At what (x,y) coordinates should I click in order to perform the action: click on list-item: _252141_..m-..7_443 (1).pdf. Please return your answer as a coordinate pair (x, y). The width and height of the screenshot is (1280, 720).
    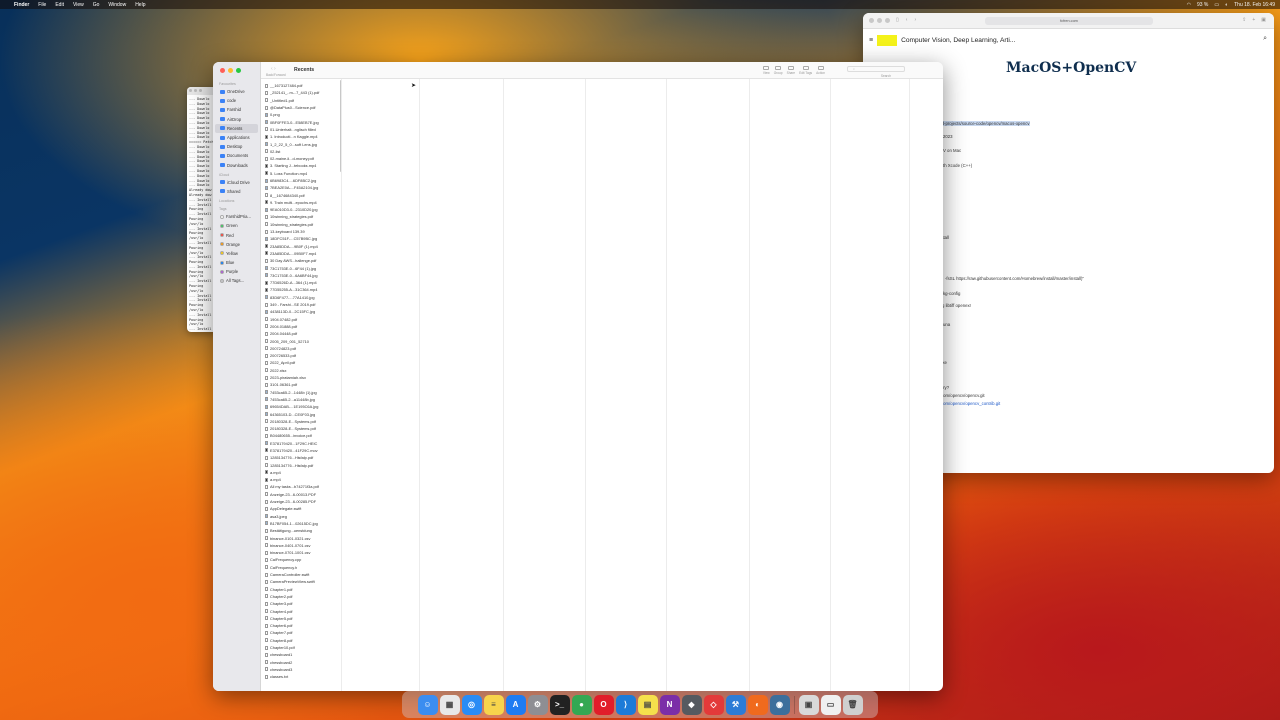
    Looking at the image, I should click on (303, 92).